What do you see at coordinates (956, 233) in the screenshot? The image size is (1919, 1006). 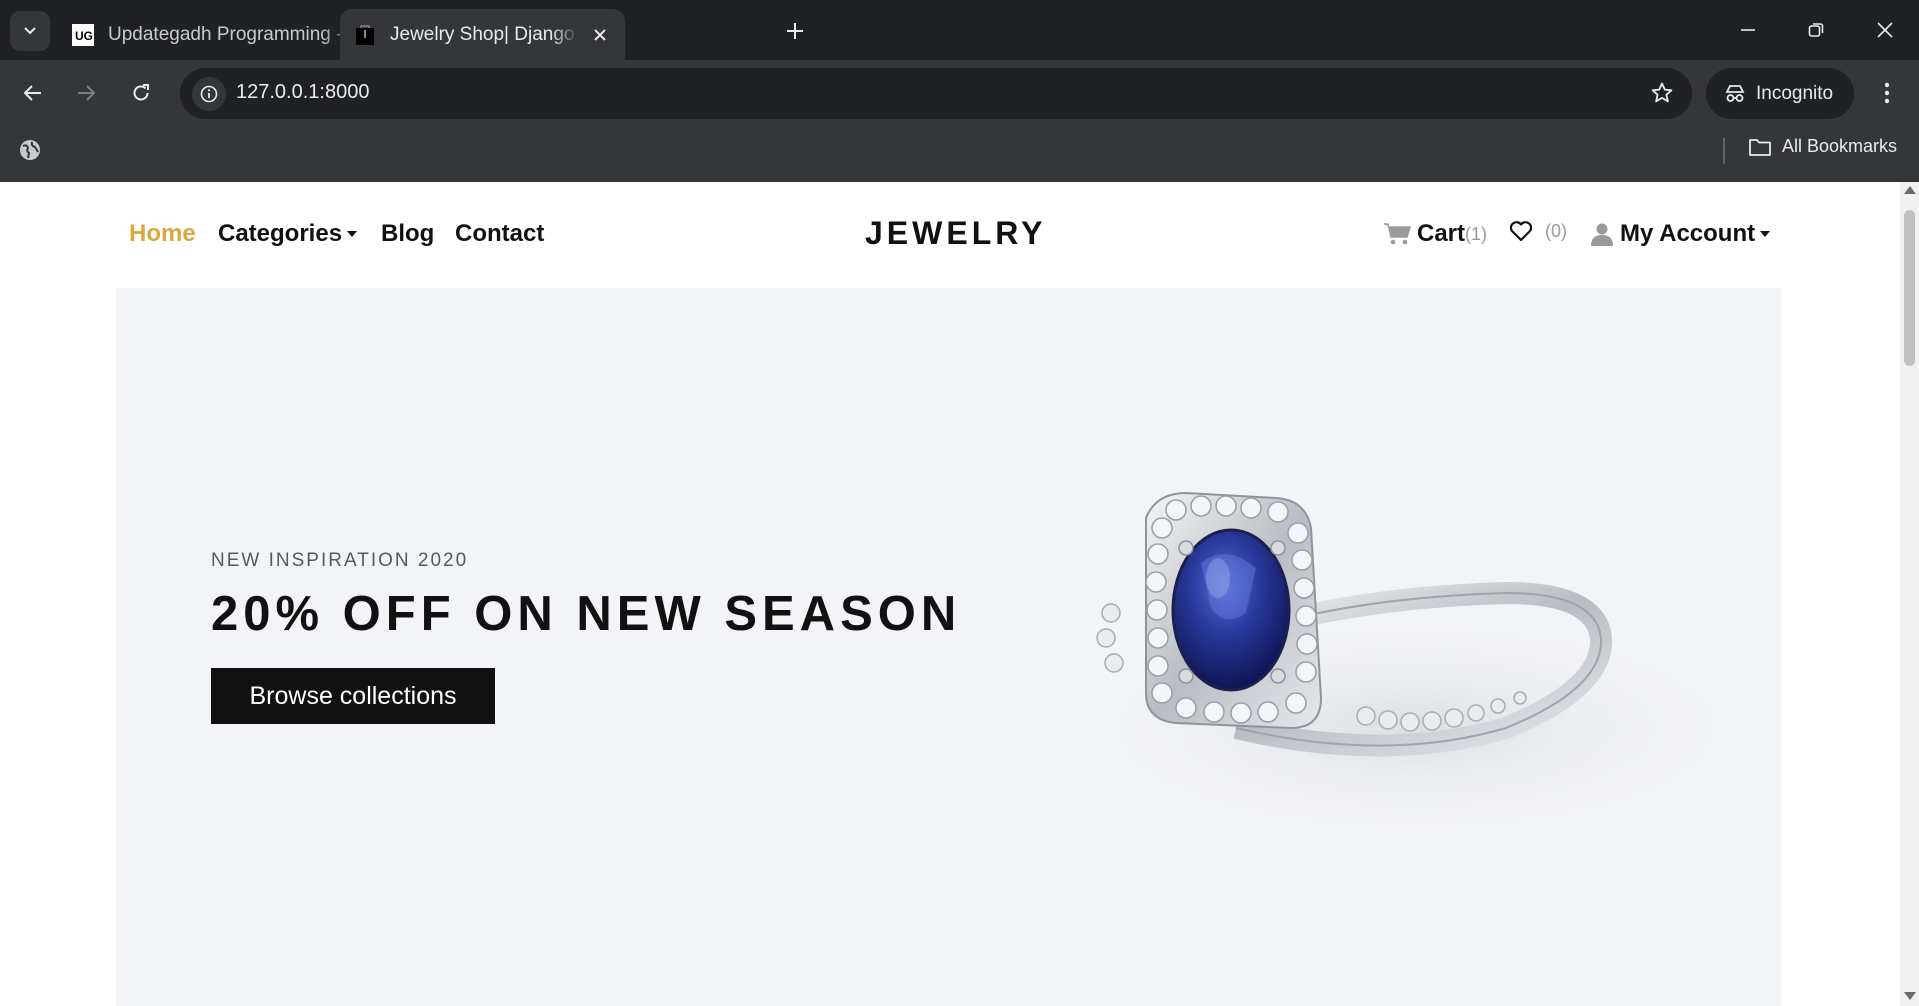 I see `brand-logo: JEWELRY` at bounding box center [956, 233].